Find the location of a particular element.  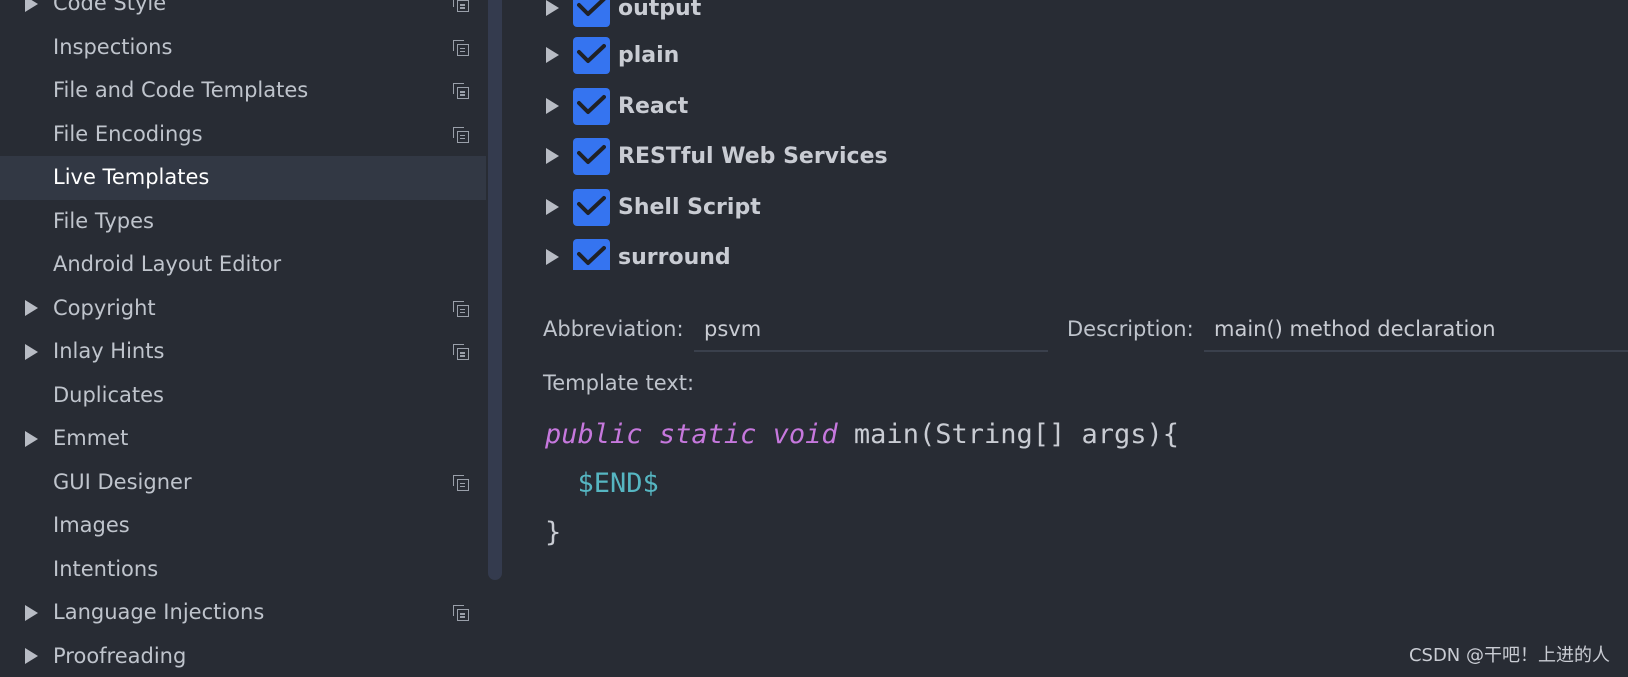

sidebar-item-label: Copyright is located at coordinates (104, 307).